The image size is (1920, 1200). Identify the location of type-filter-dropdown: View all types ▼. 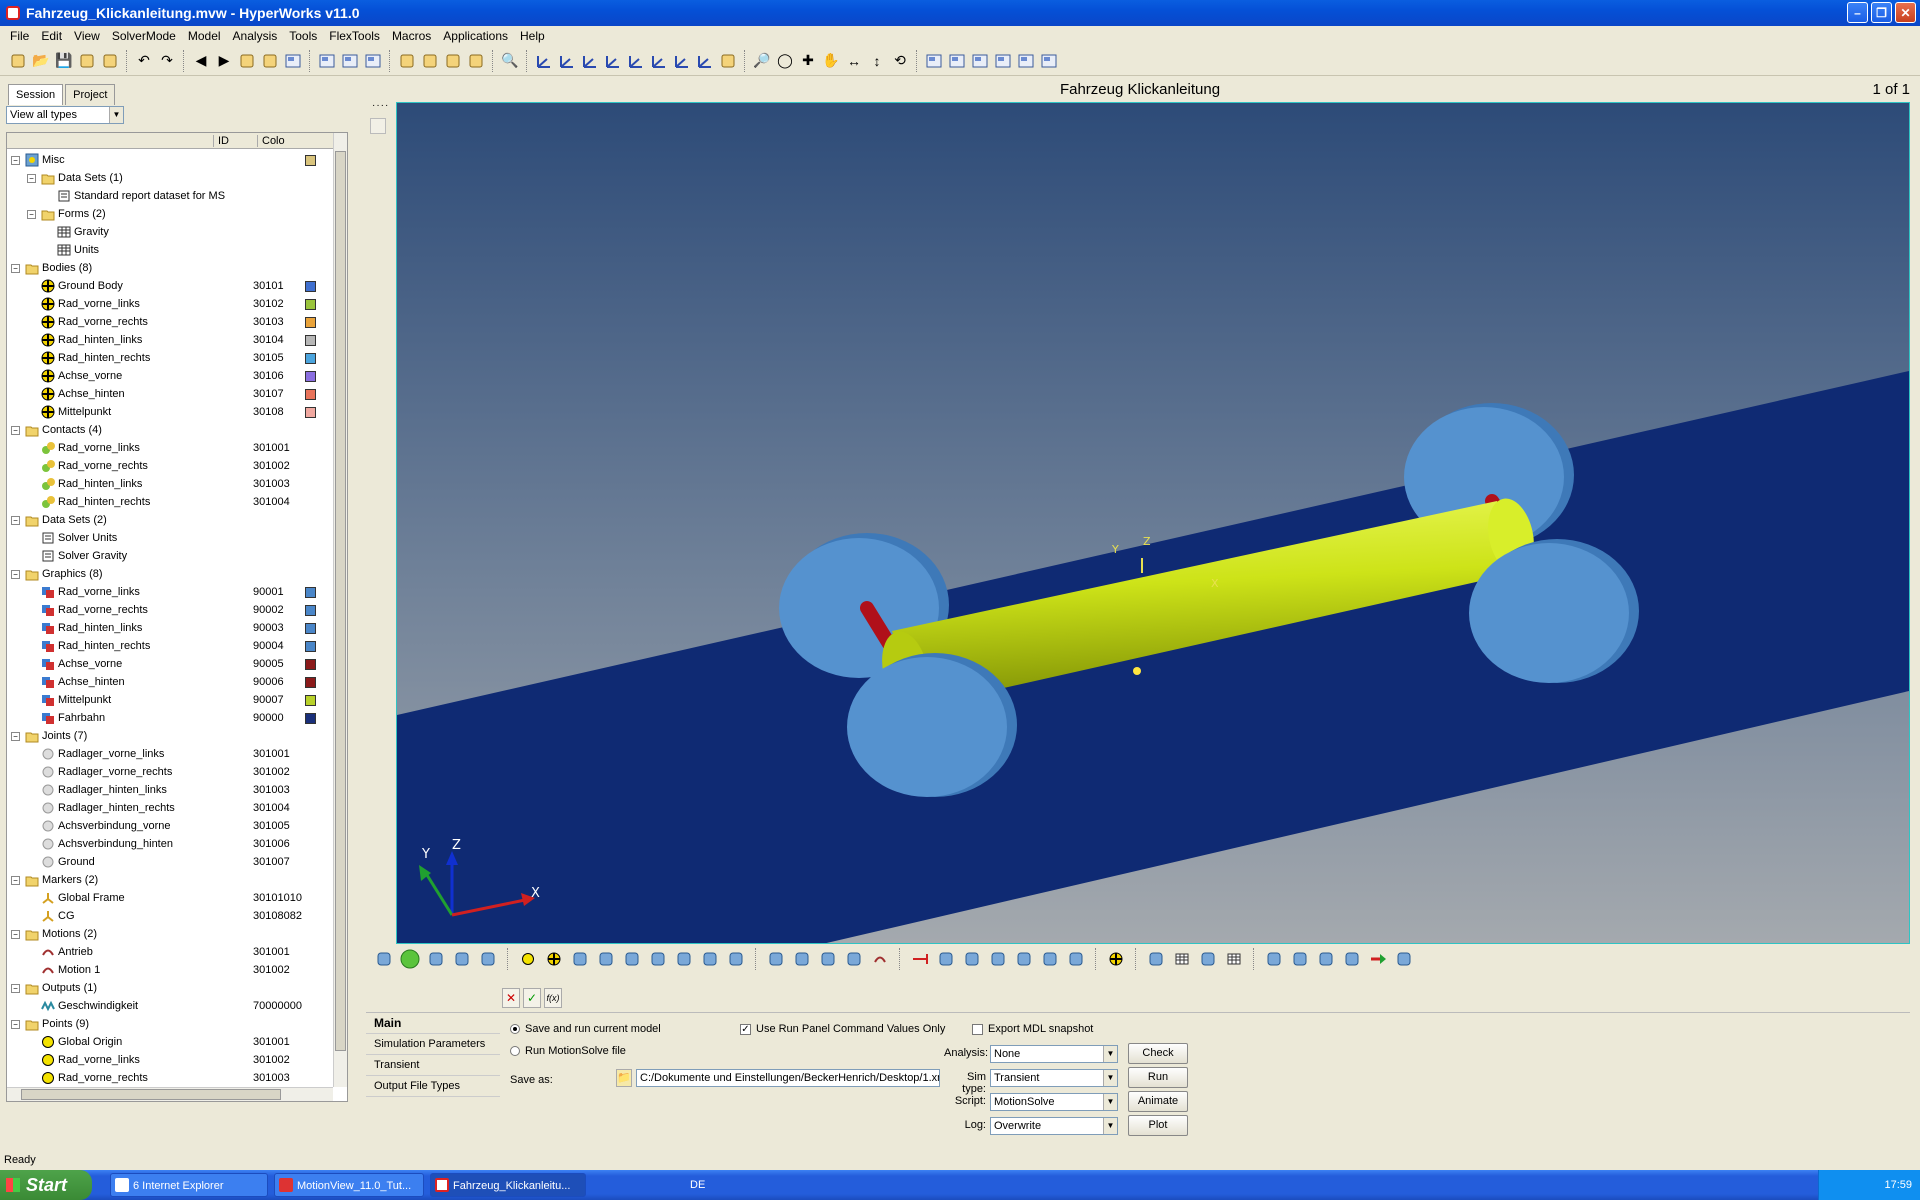
(65, 115).